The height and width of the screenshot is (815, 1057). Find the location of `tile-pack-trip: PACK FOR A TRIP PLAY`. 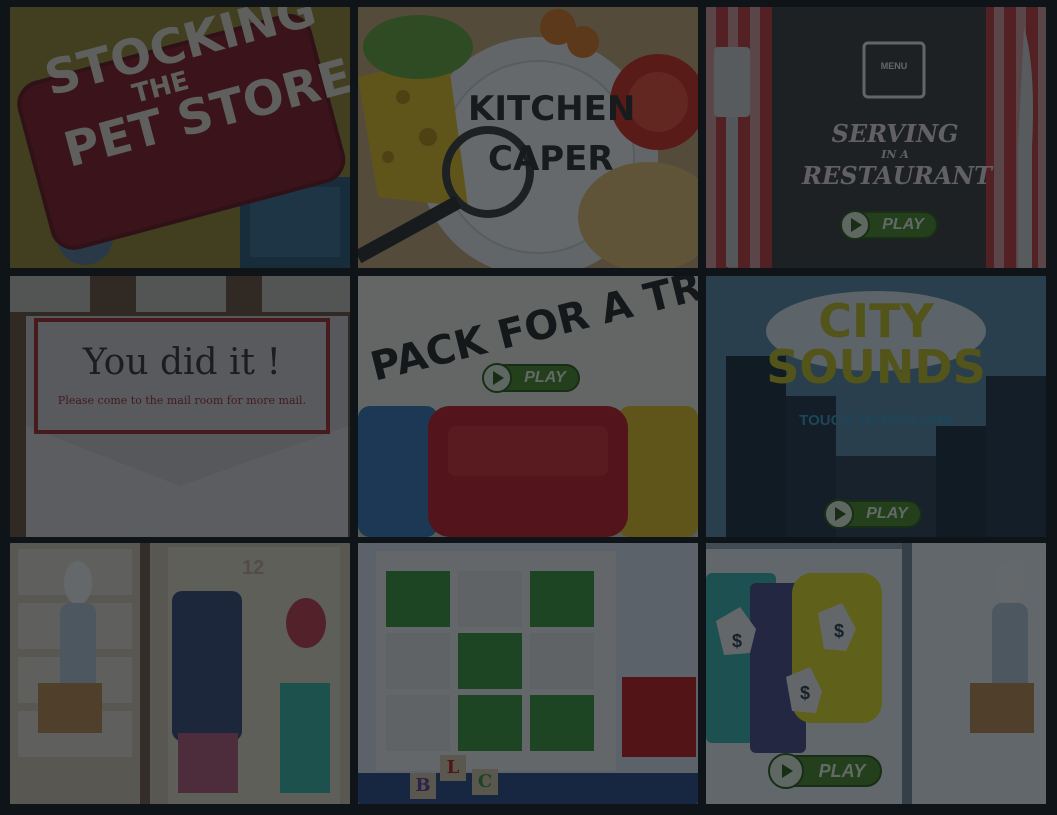

tile-pack-trip: PACK FOR A TRIP PLAY is located at coordinates (528, 406).